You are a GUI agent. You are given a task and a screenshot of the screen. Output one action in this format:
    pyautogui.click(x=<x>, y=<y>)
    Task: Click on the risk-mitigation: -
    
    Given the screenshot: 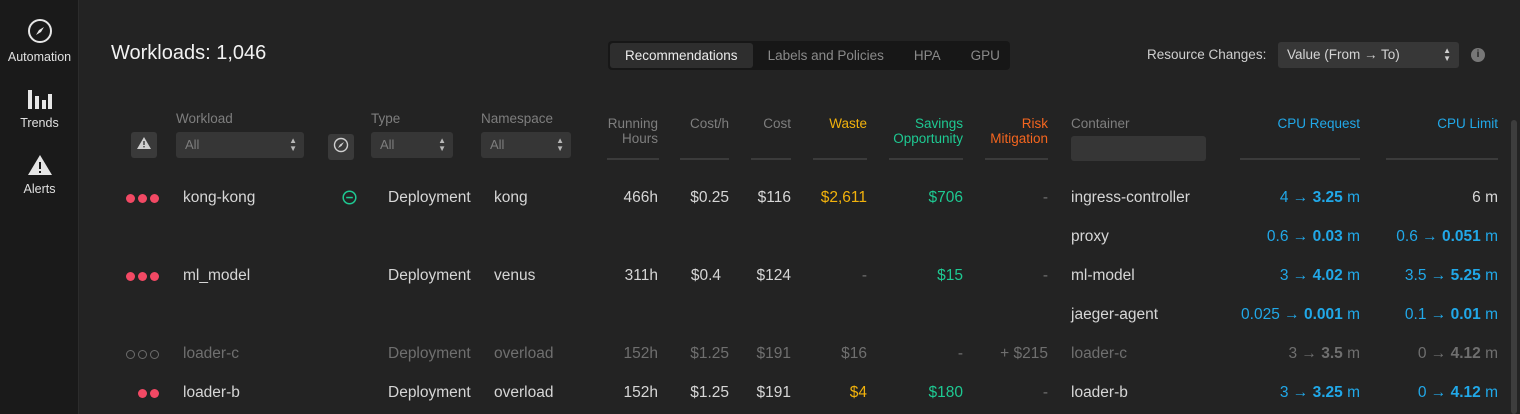 What is the action you would take?
    pyautogui.click(x=1045, y=197)
    